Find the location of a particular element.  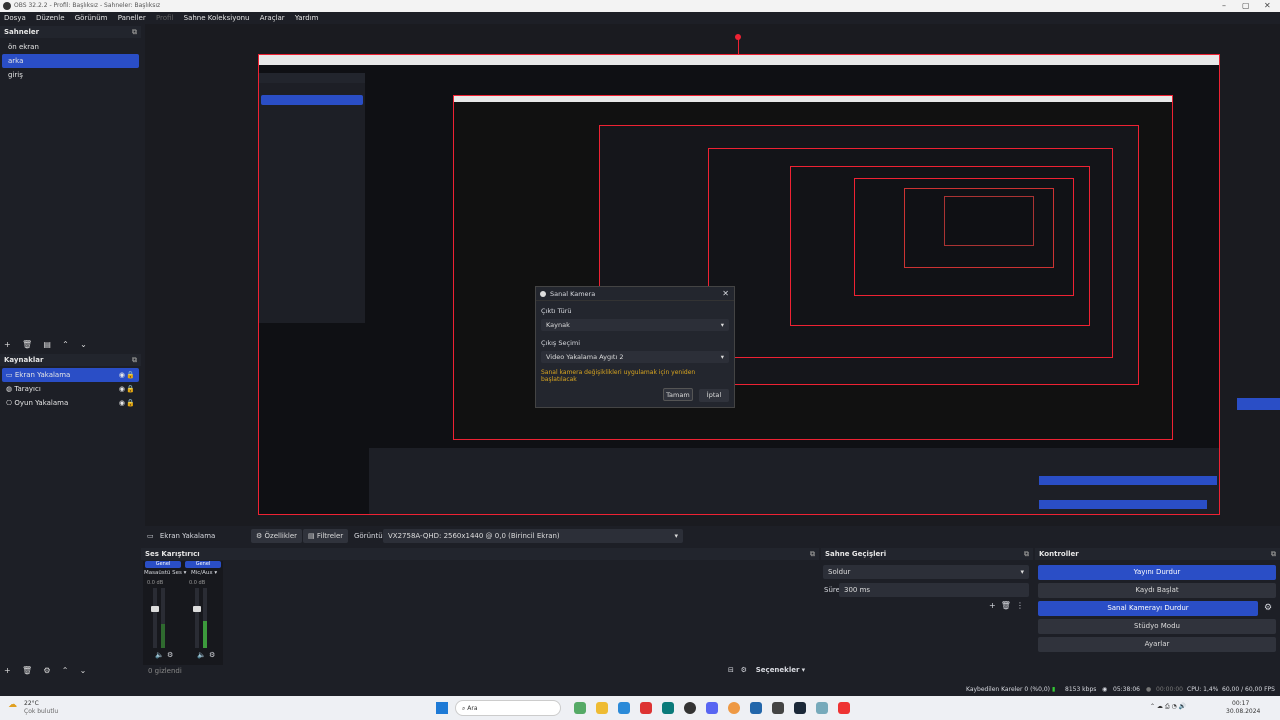

options-button: Seçenekler is located at coordinates (778, 670).